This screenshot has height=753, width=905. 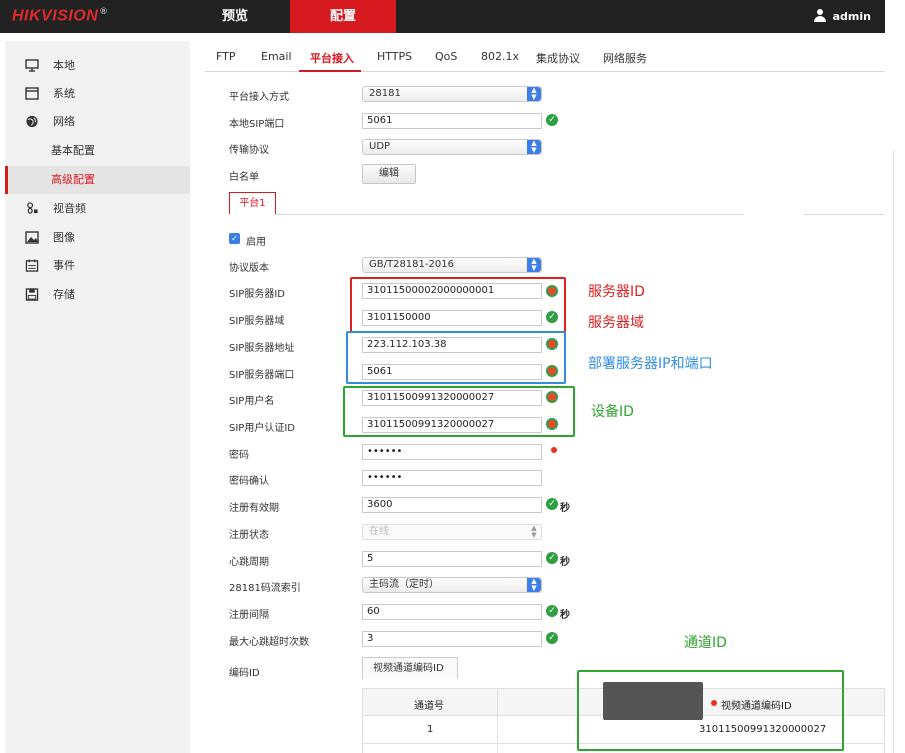 I want to click on tab-email: Email, so click(x=276, y=56).